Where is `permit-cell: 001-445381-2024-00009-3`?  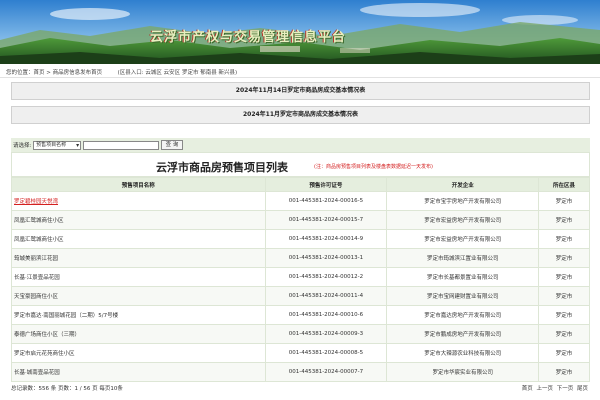 permit-cell: 001-445381-2024-00009-3 is located at coordinates (326, 334).